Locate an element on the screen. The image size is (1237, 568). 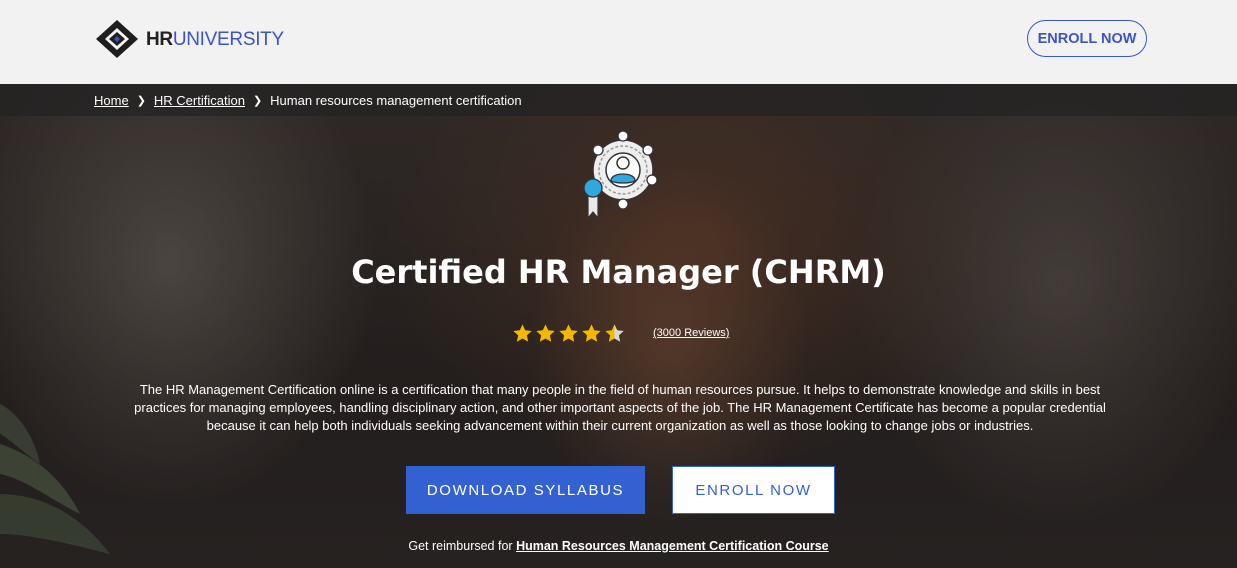
hr-university-logo: HRUNIVERSITY is located at coordinates (189, 39).